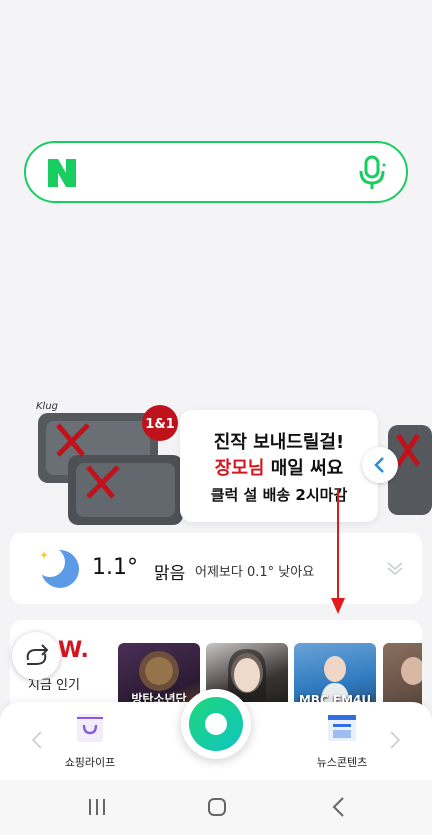 This screenshot has height=835, width=432. Describe the element at coordinates (90, 762) in the screenshot. I see `shopping-life-label: 쇼핑라이프` at that location.